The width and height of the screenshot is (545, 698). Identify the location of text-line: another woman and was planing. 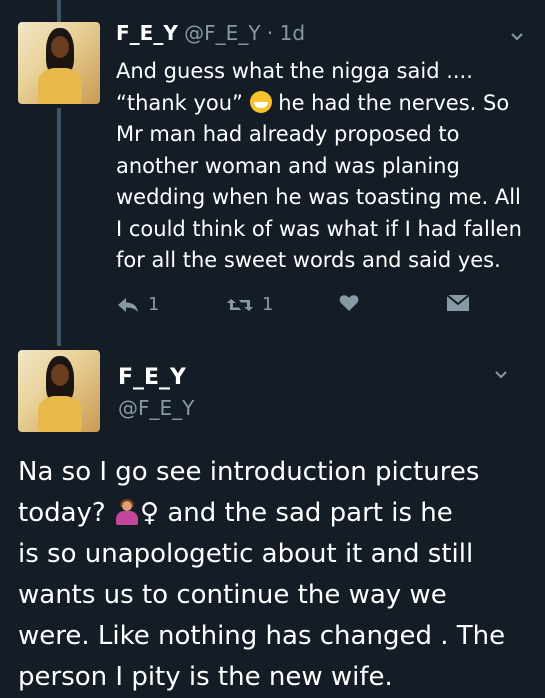
(288, 165).